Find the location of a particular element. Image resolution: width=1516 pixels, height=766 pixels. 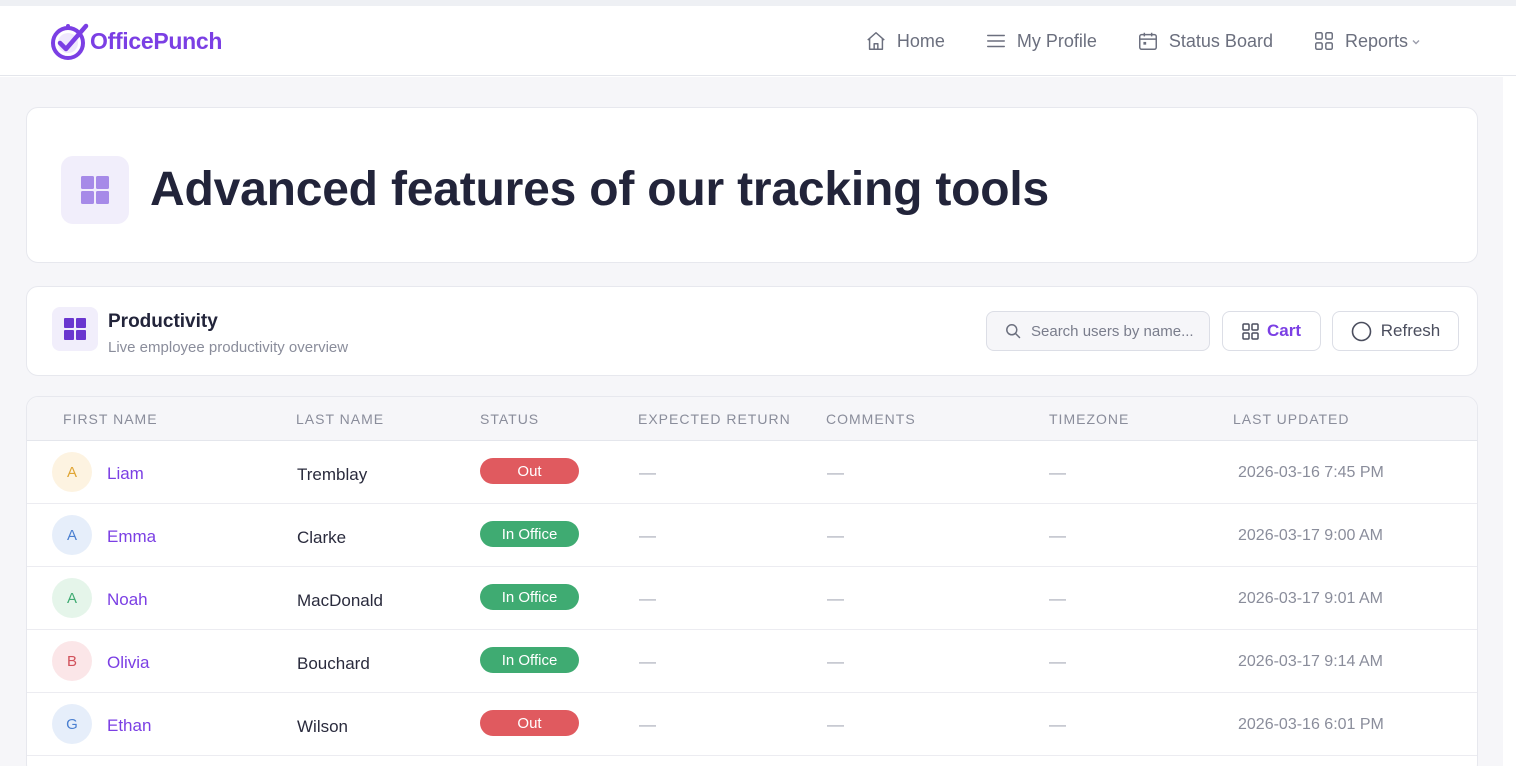

table-row: G Ethan Wilson Out — — — 2026-03-16 6:01 PM is located at coordinates (752, 724).